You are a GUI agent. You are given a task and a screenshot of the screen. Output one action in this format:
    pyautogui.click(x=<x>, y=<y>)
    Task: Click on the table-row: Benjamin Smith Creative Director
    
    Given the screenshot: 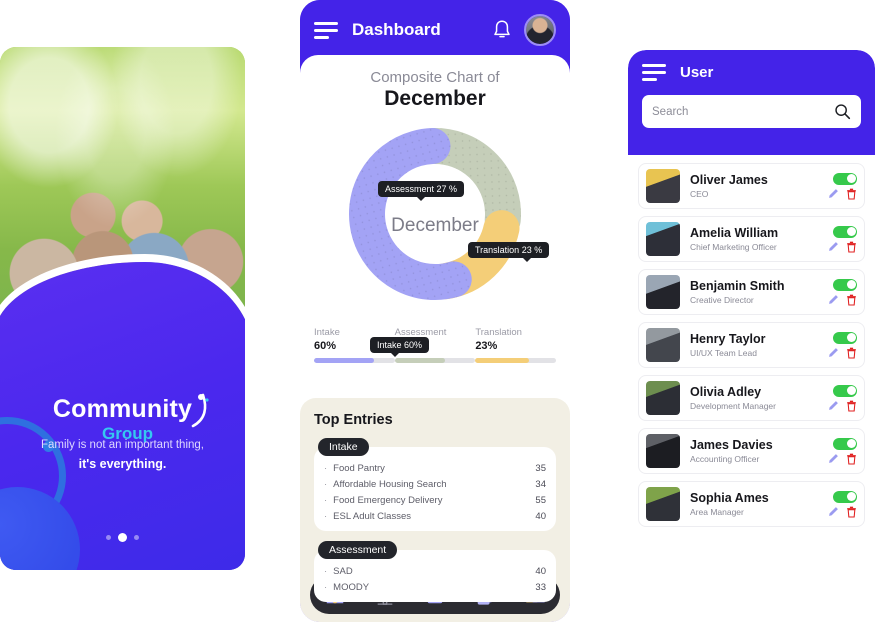 What is the action you would take?
    pyautogui.click(x=751, y=292)
    